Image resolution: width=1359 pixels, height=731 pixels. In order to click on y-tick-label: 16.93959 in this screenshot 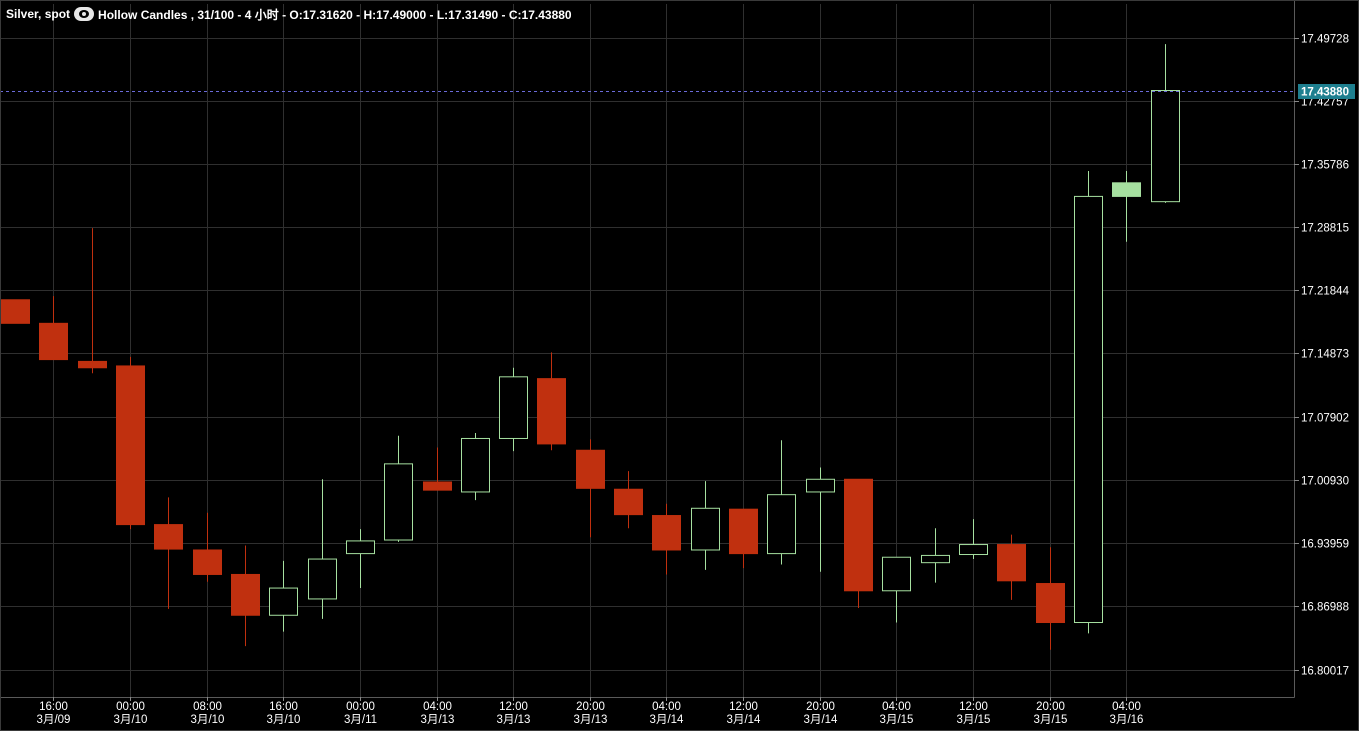, I will do `click(1325, 545)`.